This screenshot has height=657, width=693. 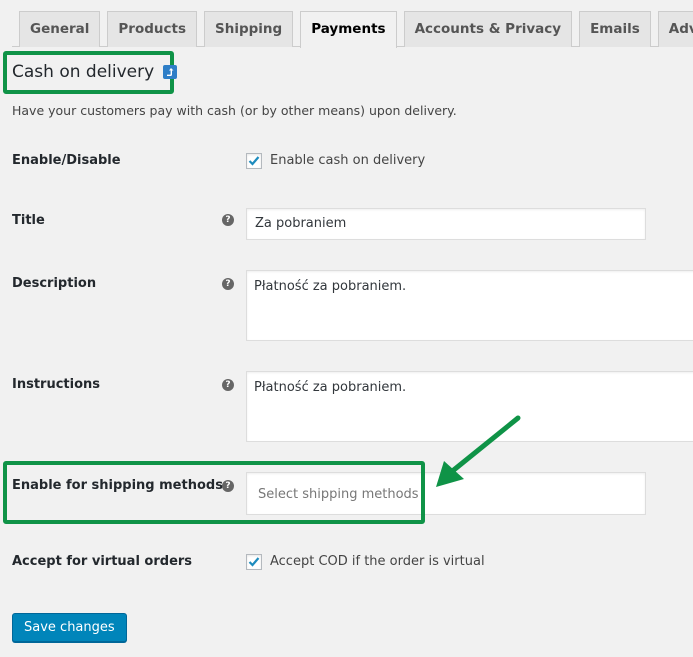 I want to click on tab-general: General, so click(x=60, y=29).